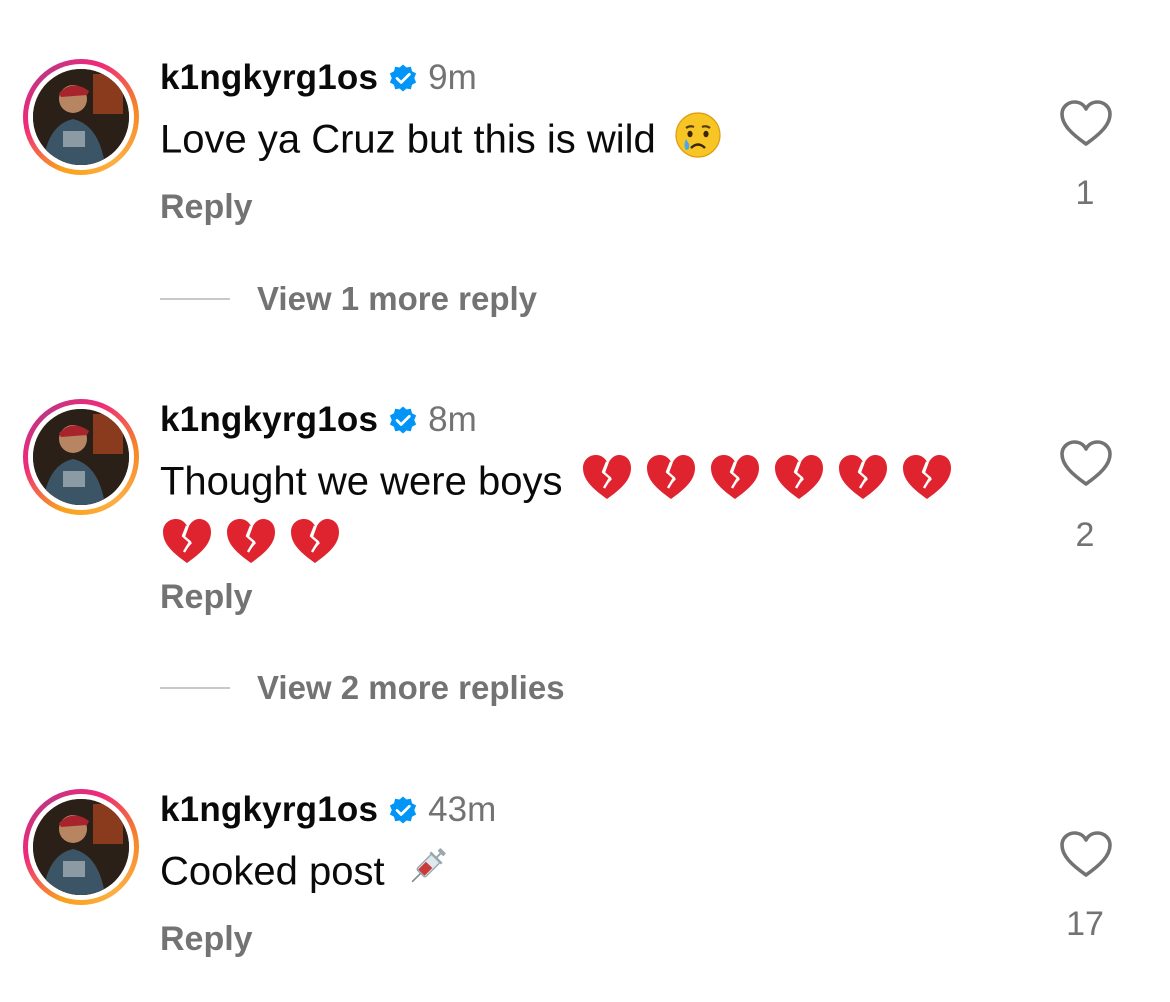  Describe the element at coordinates (698, 142) in the screenshot. I see `crying-face-icon` at that location.